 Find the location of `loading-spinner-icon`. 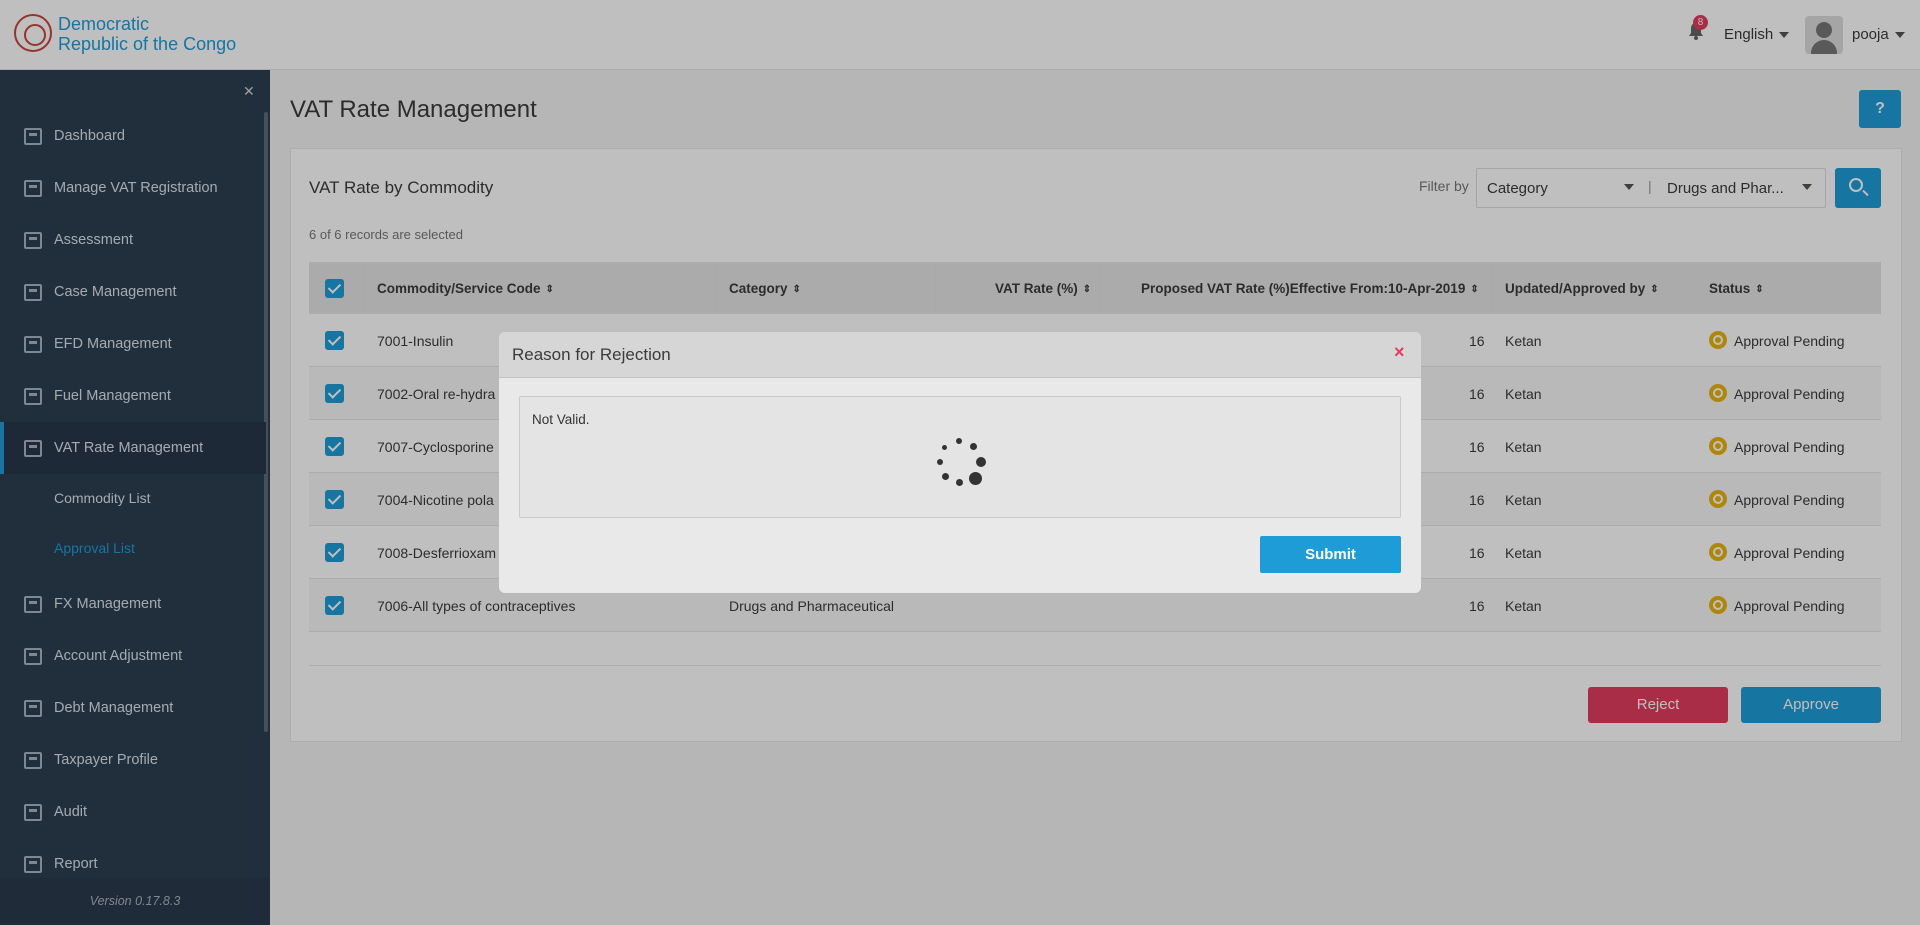

loading-spinner-icon is located at coordinates (964, 468).